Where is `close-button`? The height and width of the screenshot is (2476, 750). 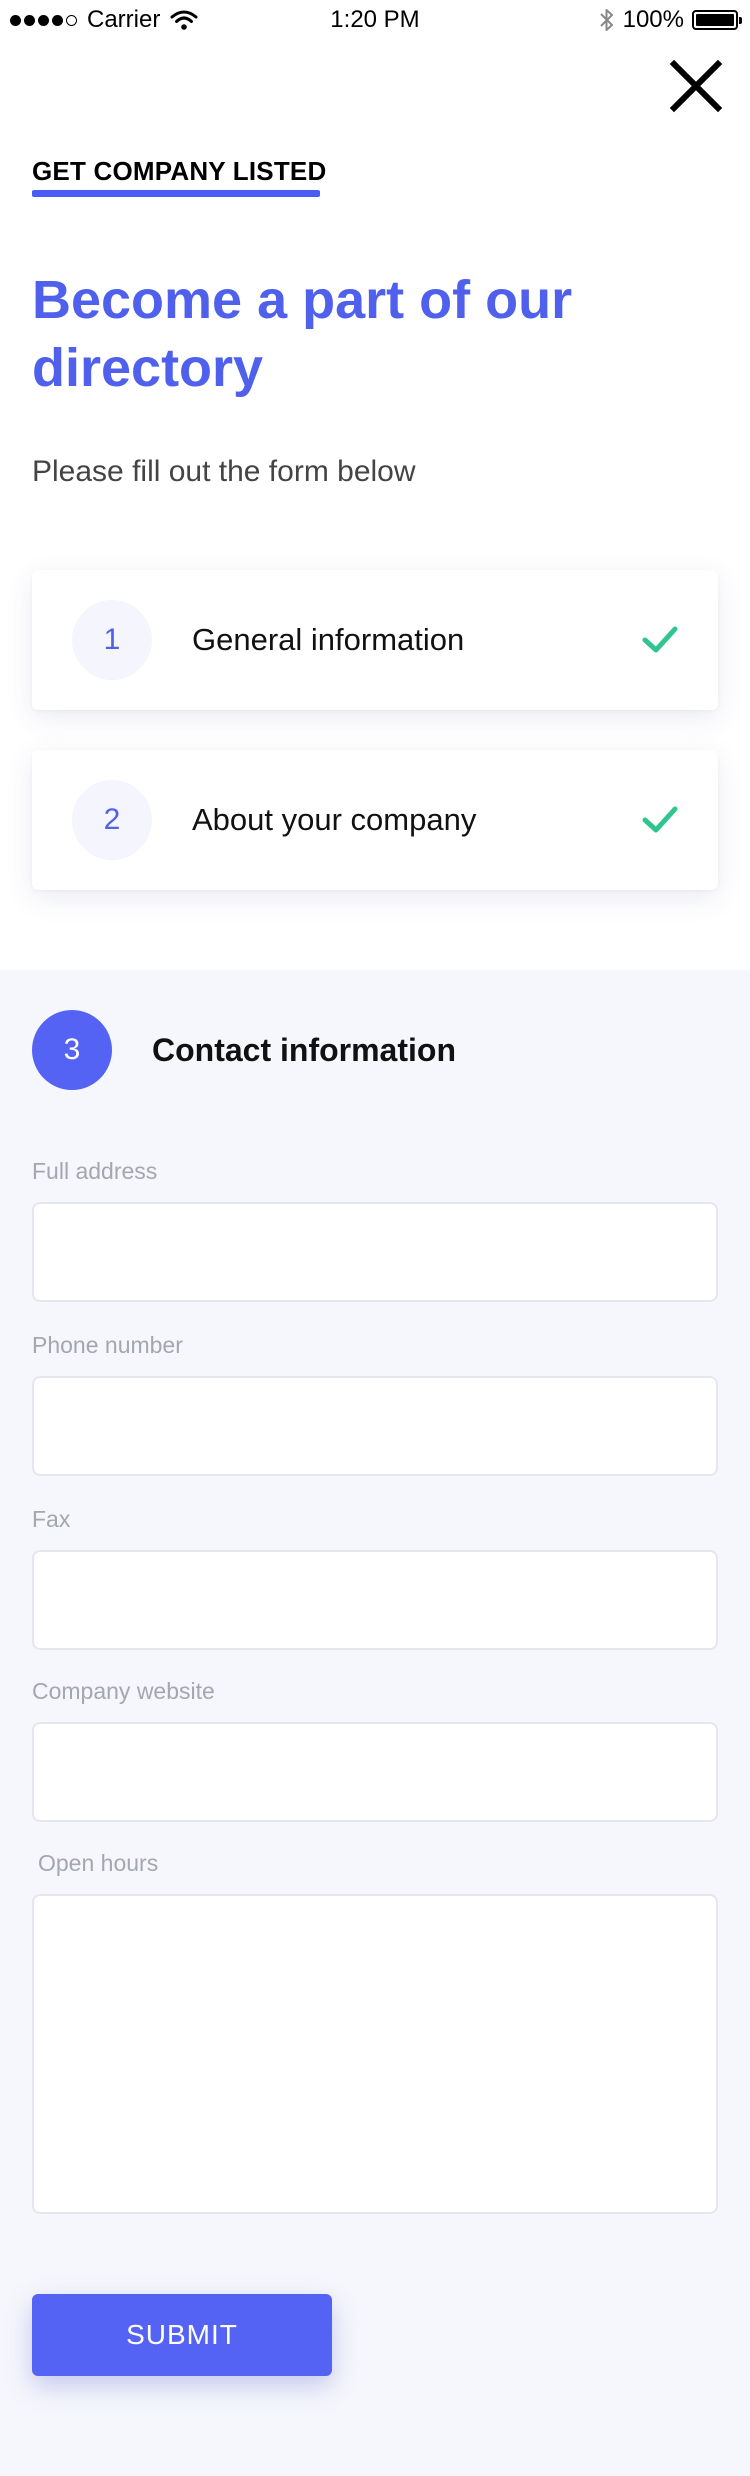
close-button is located at coordinates (696, 86).